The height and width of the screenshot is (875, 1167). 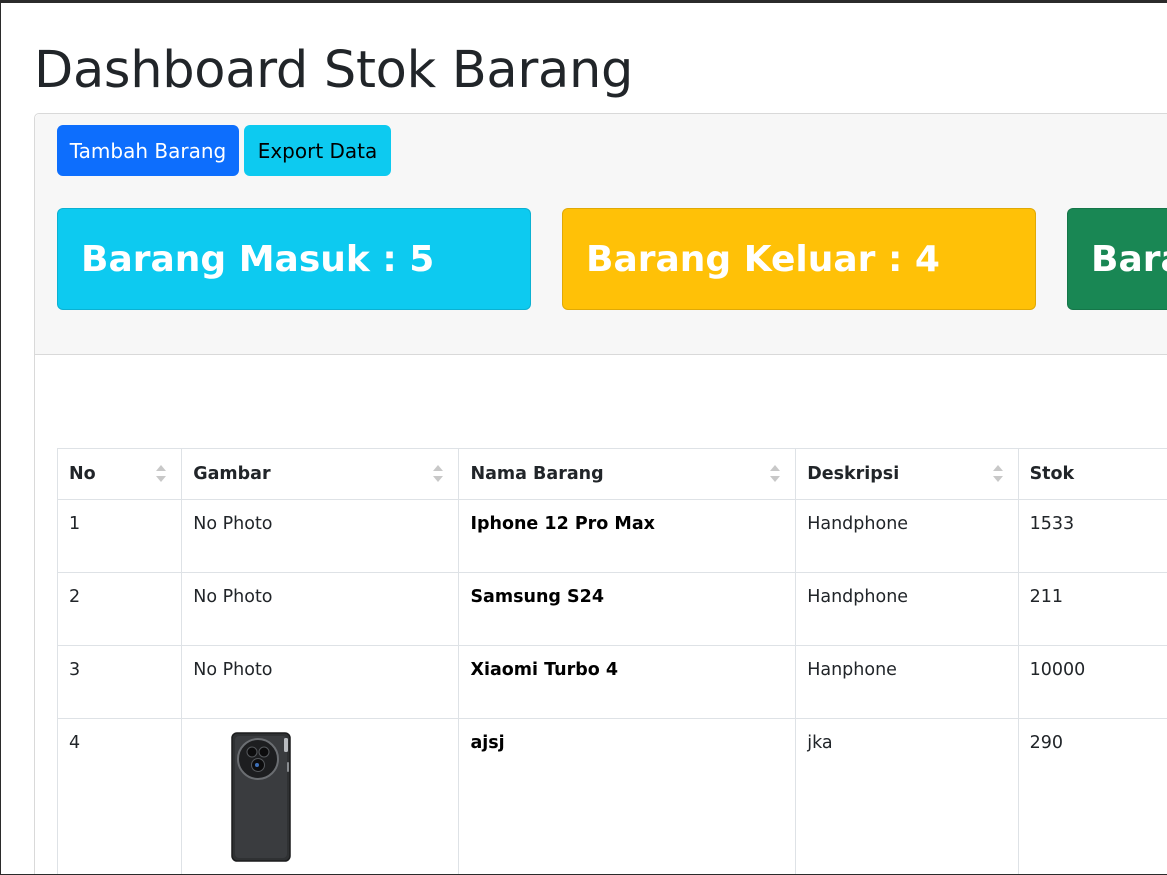 I want to click on table-header-row: No Gambar Nama Barang Deskripsi Stok, so click(x=611, y=474).